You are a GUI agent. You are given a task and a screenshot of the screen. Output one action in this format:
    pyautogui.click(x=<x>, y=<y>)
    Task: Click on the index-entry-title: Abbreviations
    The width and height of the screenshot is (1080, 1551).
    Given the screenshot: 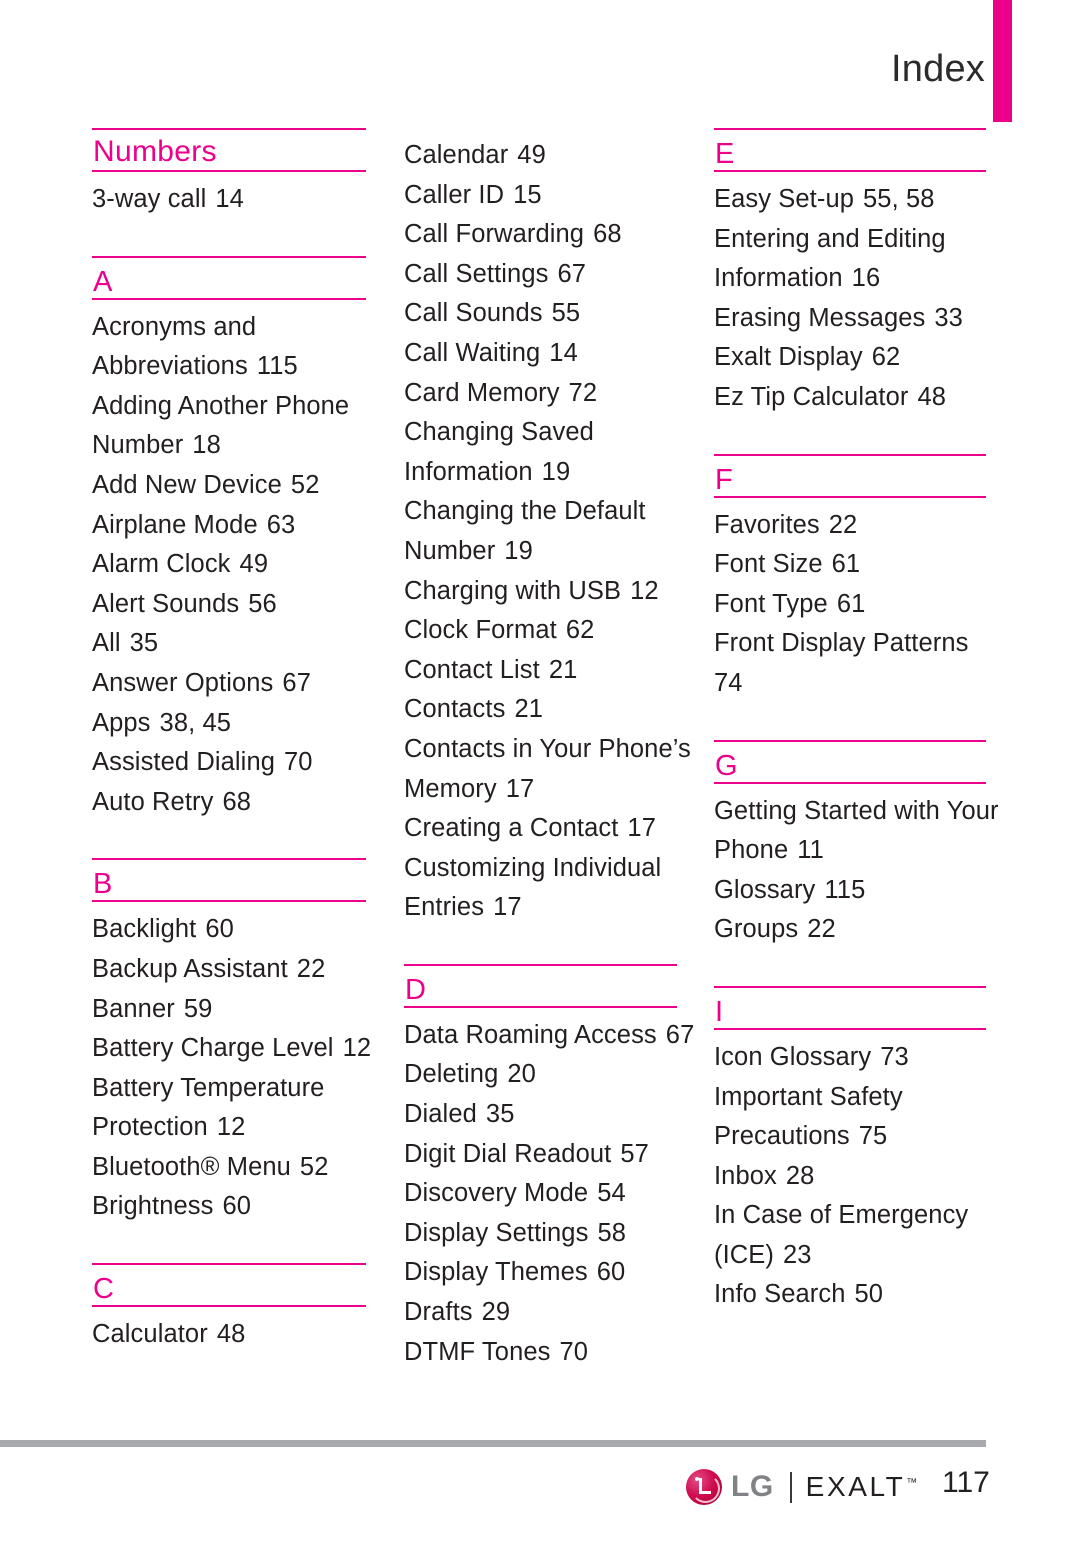 What is the action you would take?
    pyautogui.click(x=170, y=366)
    